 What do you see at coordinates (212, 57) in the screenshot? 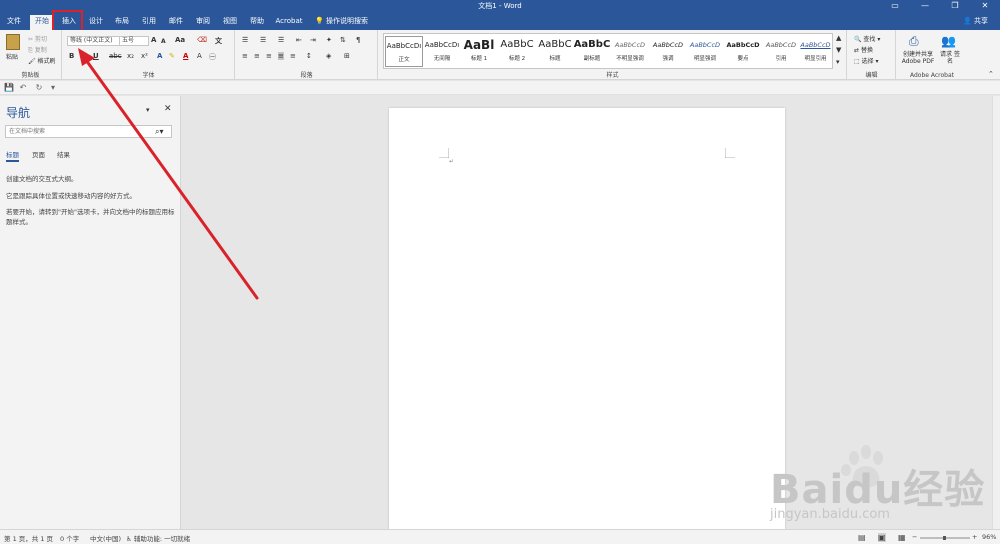
I see `enclose-char-icon: ㊀` at bounding box center [212, 57].